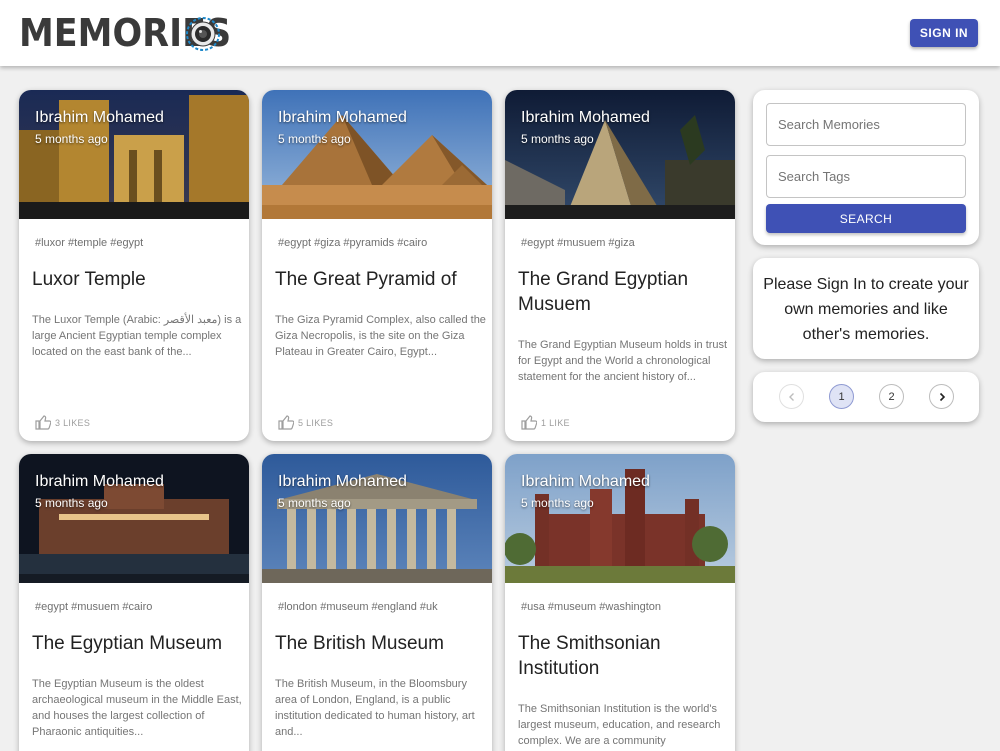 The width and height of the screenshot is (1000, 751). Describe the element at coordinates (366, 279) in the screenshot. I see `post-title: The Great Pyramid of` at that location.